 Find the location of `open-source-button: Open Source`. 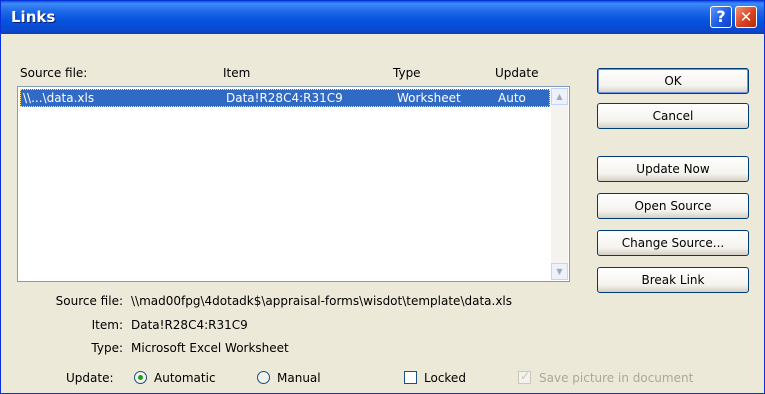

open-source-button: Open Source is located at coordinates (673, 206).